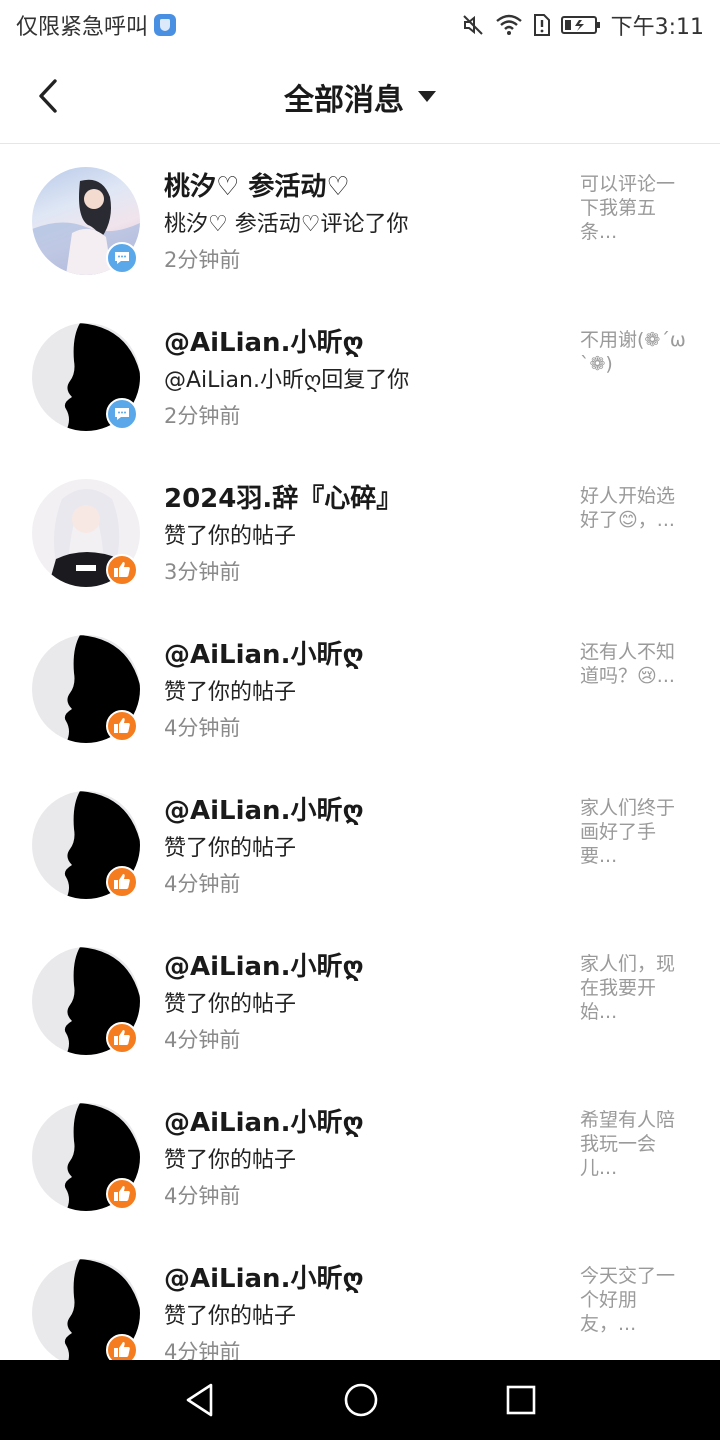 Image resolution: width=720 pixels, height=1440 pixels. Describe the element at coordinates (634, 352) in the screenshot. I see `post-preview: 不用谢(❁´ω`❁)` at that location.